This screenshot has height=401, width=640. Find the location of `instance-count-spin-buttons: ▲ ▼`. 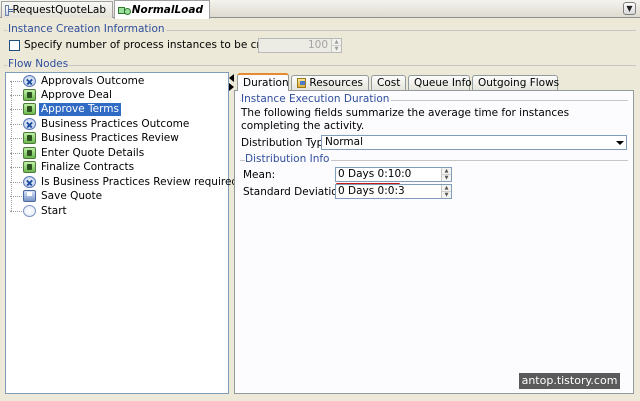

instance-count-spin-buttons: ▲ ▼ is located at coordinates (336, 45).